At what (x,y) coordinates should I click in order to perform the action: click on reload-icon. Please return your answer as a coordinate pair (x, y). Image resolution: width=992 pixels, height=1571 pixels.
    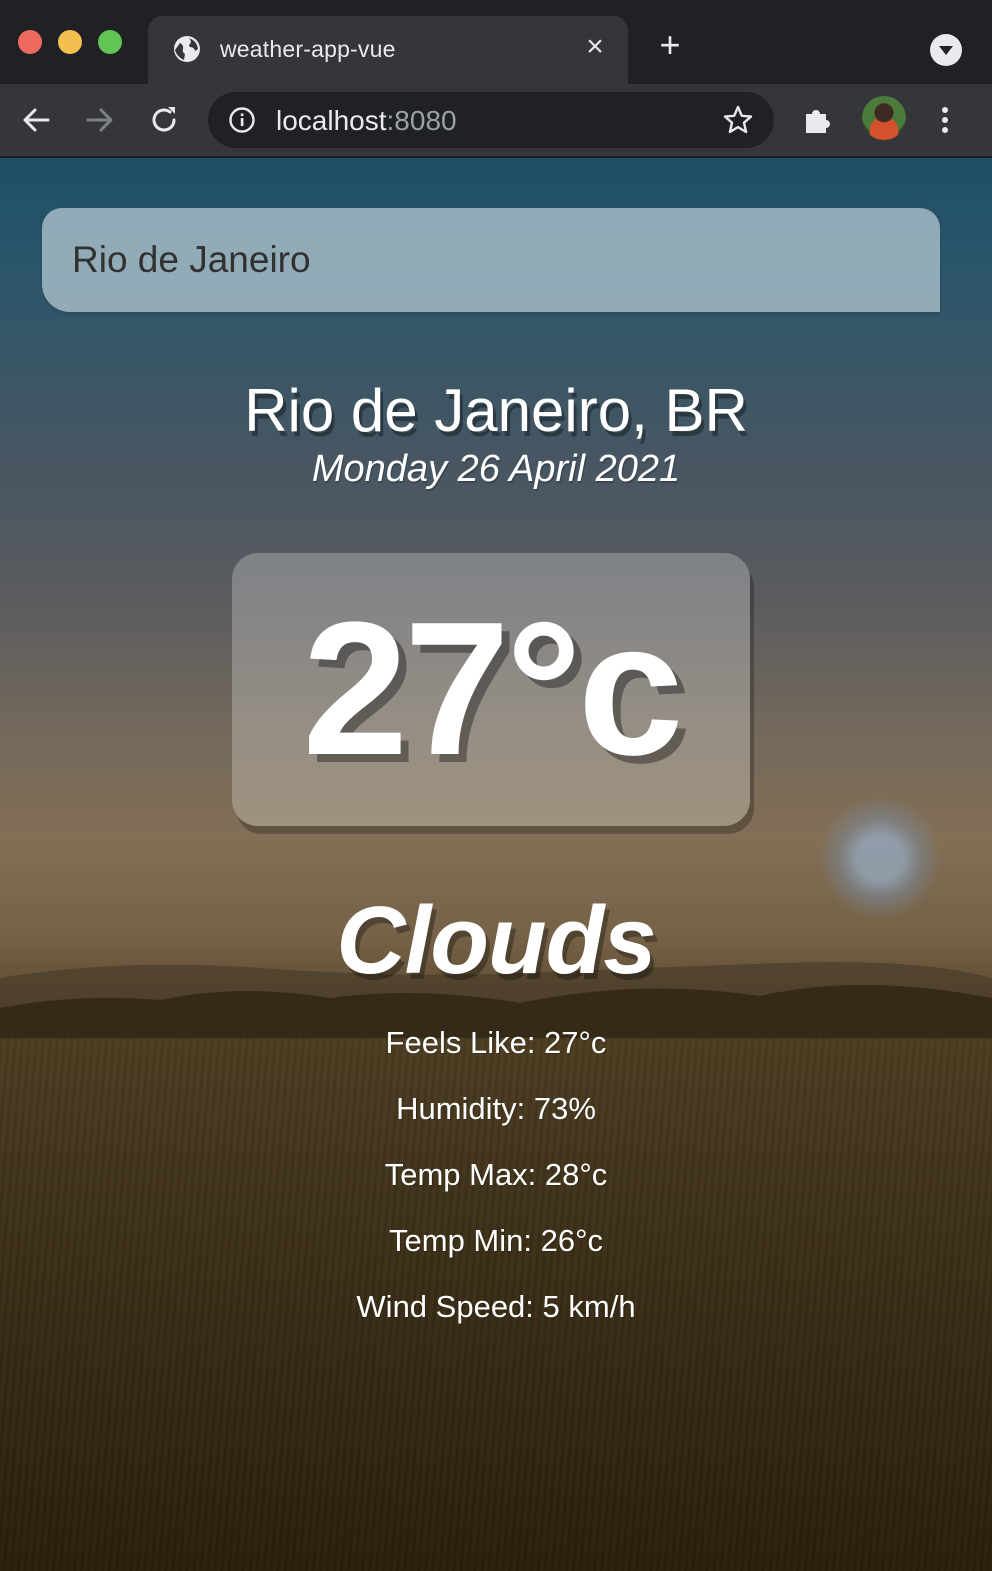
    Looking at the image, I should click on (164, 120).